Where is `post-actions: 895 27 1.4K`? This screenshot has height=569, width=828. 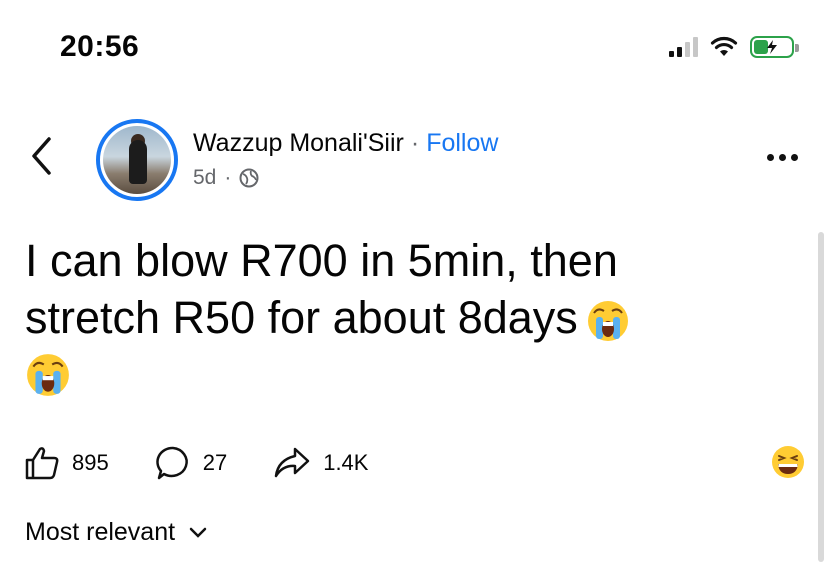 post-actions: 895 27 1.4K is located at coordinates (219, 463).